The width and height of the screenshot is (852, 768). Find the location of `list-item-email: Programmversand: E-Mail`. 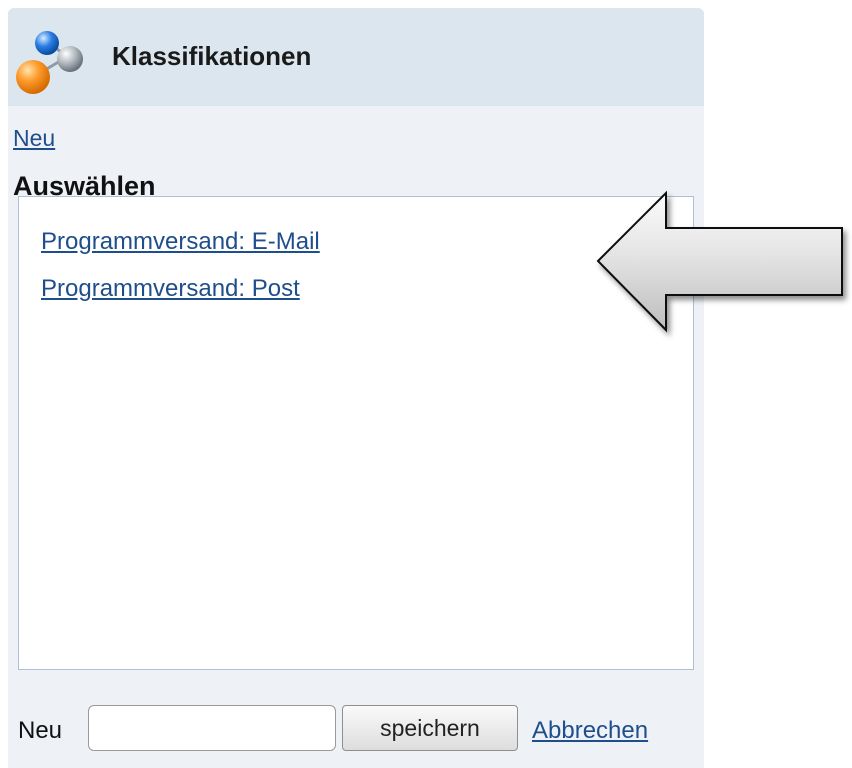

list-item-email: Programmversand: E-Mail is located at coordinates (180, 242).